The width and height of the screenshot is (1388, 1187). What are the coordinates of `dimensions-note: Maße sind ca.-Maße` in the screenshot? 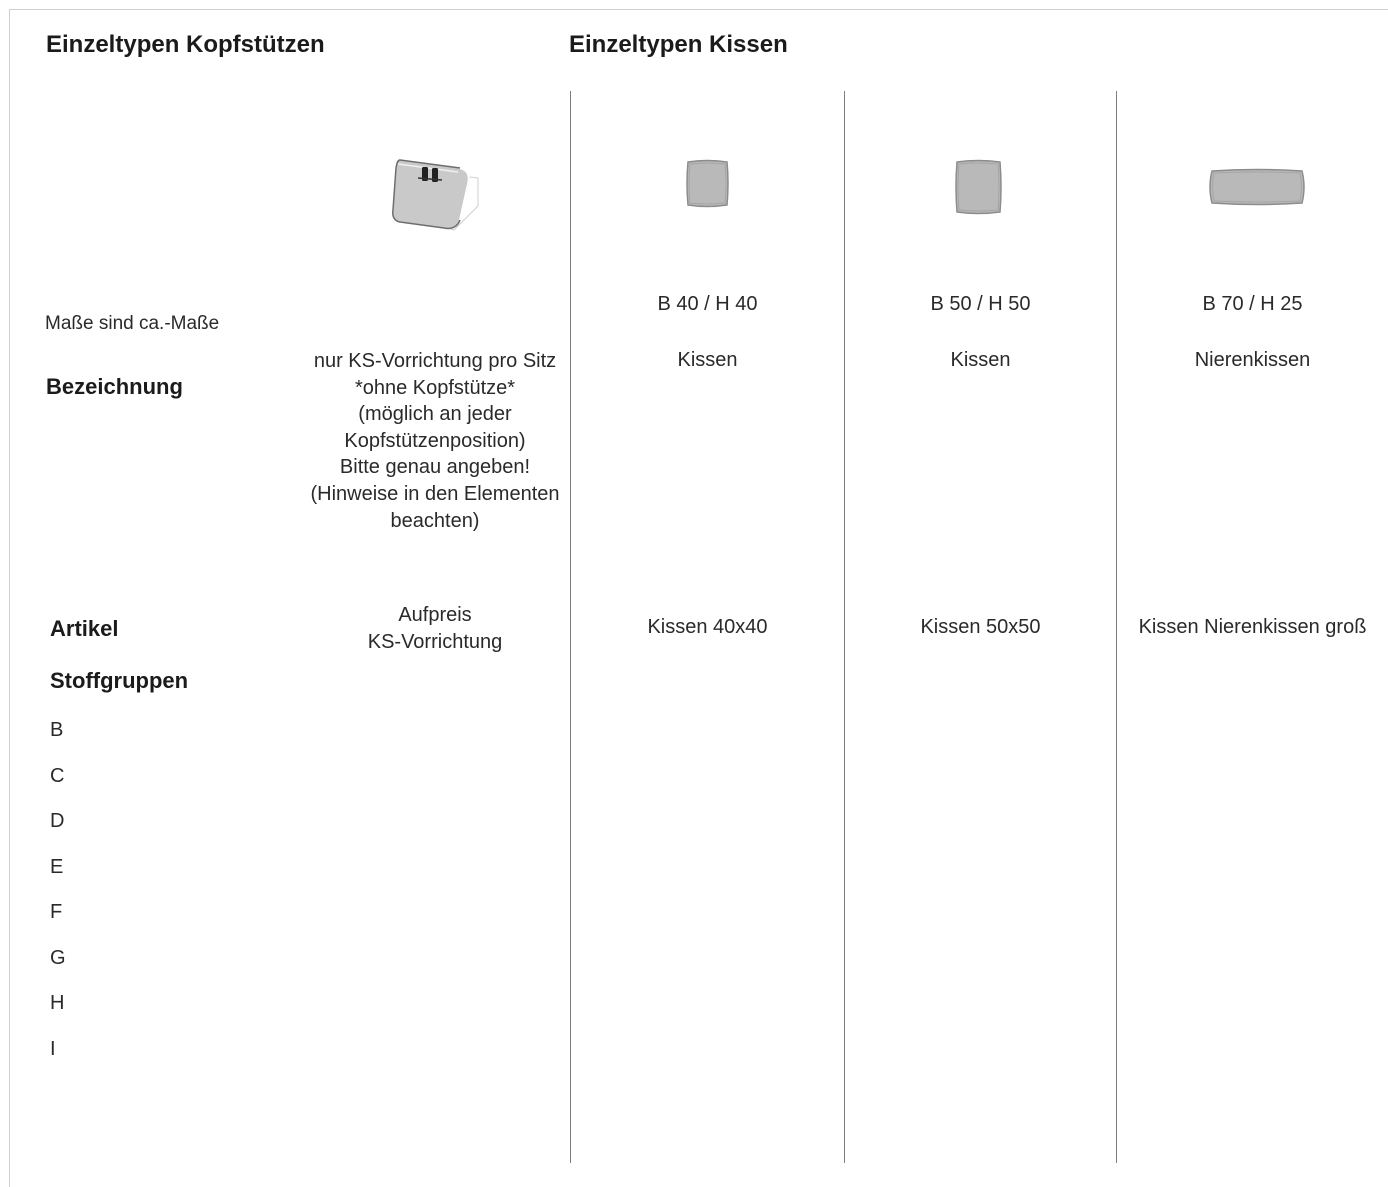 It's located at (132, 323).